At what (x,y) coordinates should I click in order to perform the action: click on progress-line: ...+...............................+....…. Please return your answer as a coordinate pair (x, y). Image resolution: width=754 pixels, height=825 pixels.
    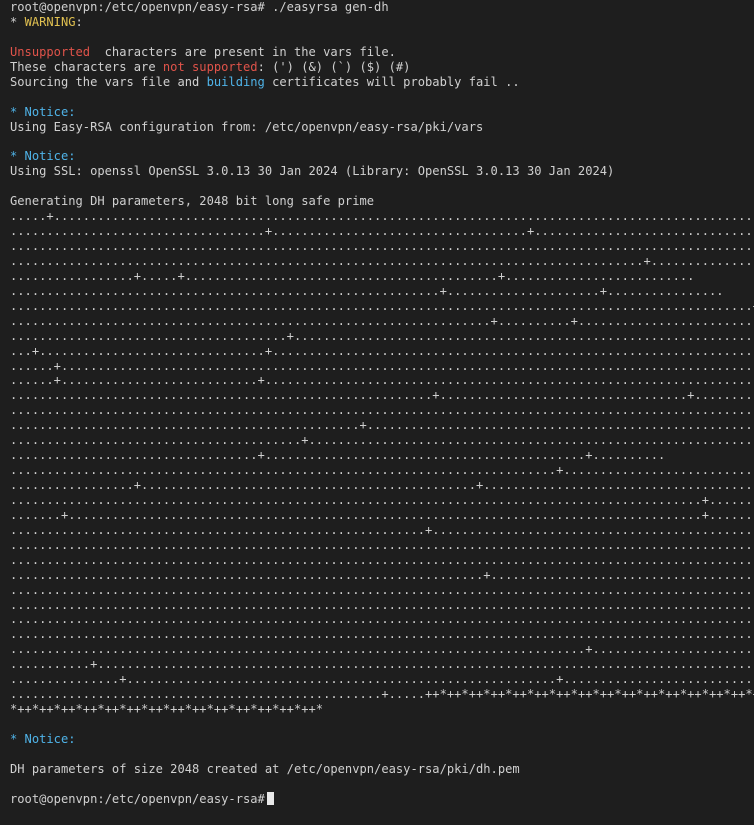
    Looking at the image, I should click on (382, 350).